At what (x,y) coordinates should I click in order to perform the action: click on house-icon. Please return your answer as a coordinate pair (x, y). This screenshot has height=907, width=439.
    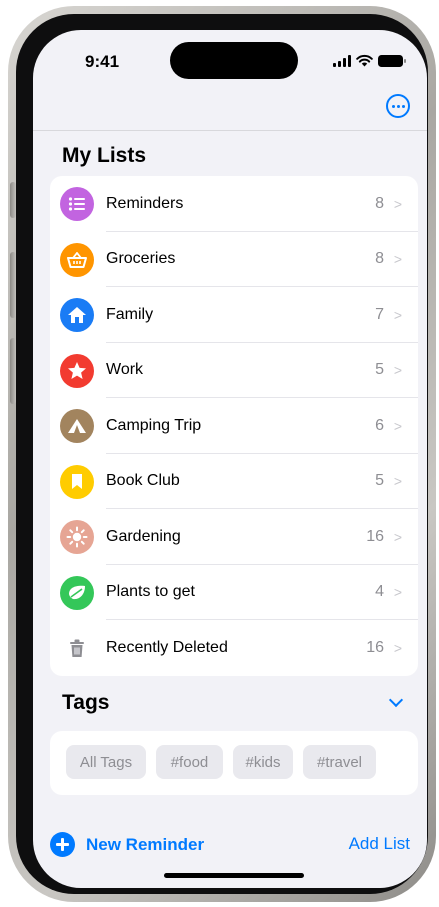
    Looking at the image, I should click on (77, 315).